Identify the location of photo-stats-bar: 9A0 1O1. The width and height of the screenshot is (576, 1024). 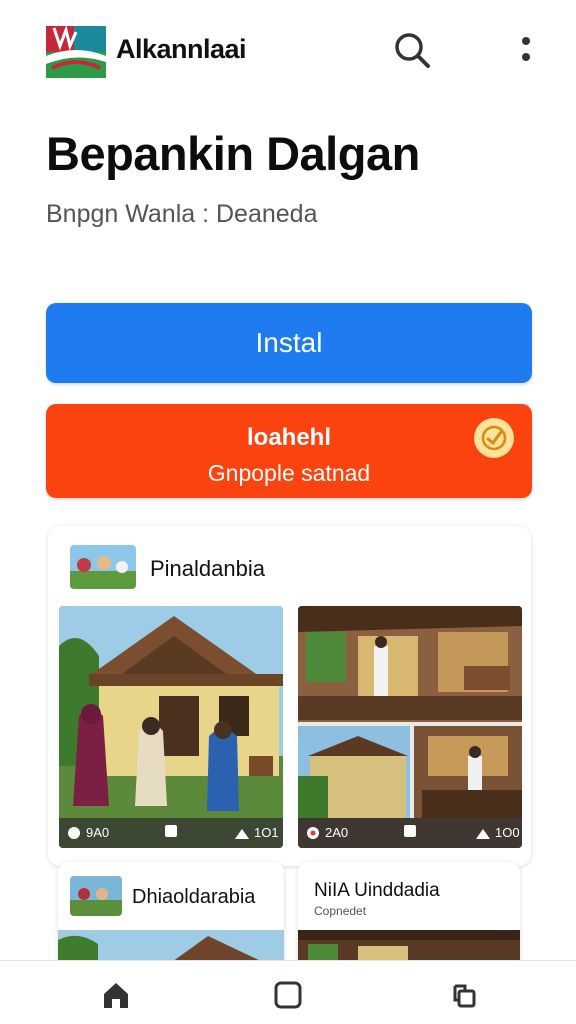
(171, 833).